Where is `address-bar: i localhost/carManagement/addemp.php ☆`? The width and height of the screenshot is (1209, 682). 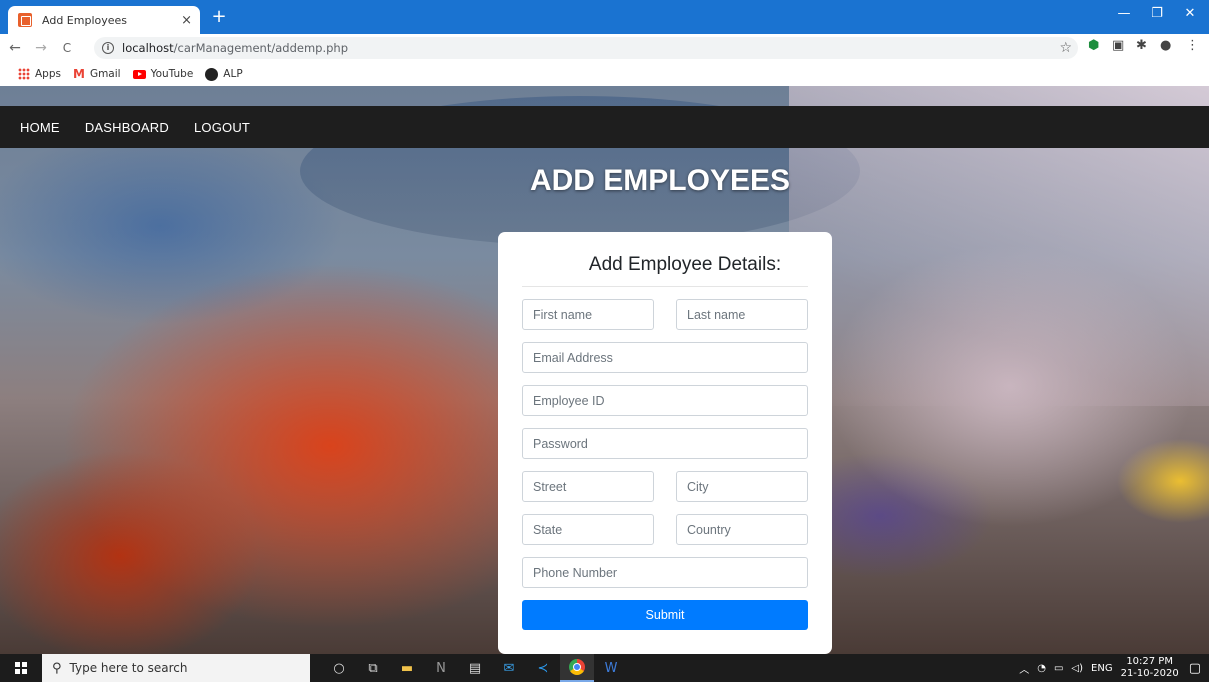 address-bar: i localhost/carManagement/addemp.php ☆ is located at coordinates (586, 48).